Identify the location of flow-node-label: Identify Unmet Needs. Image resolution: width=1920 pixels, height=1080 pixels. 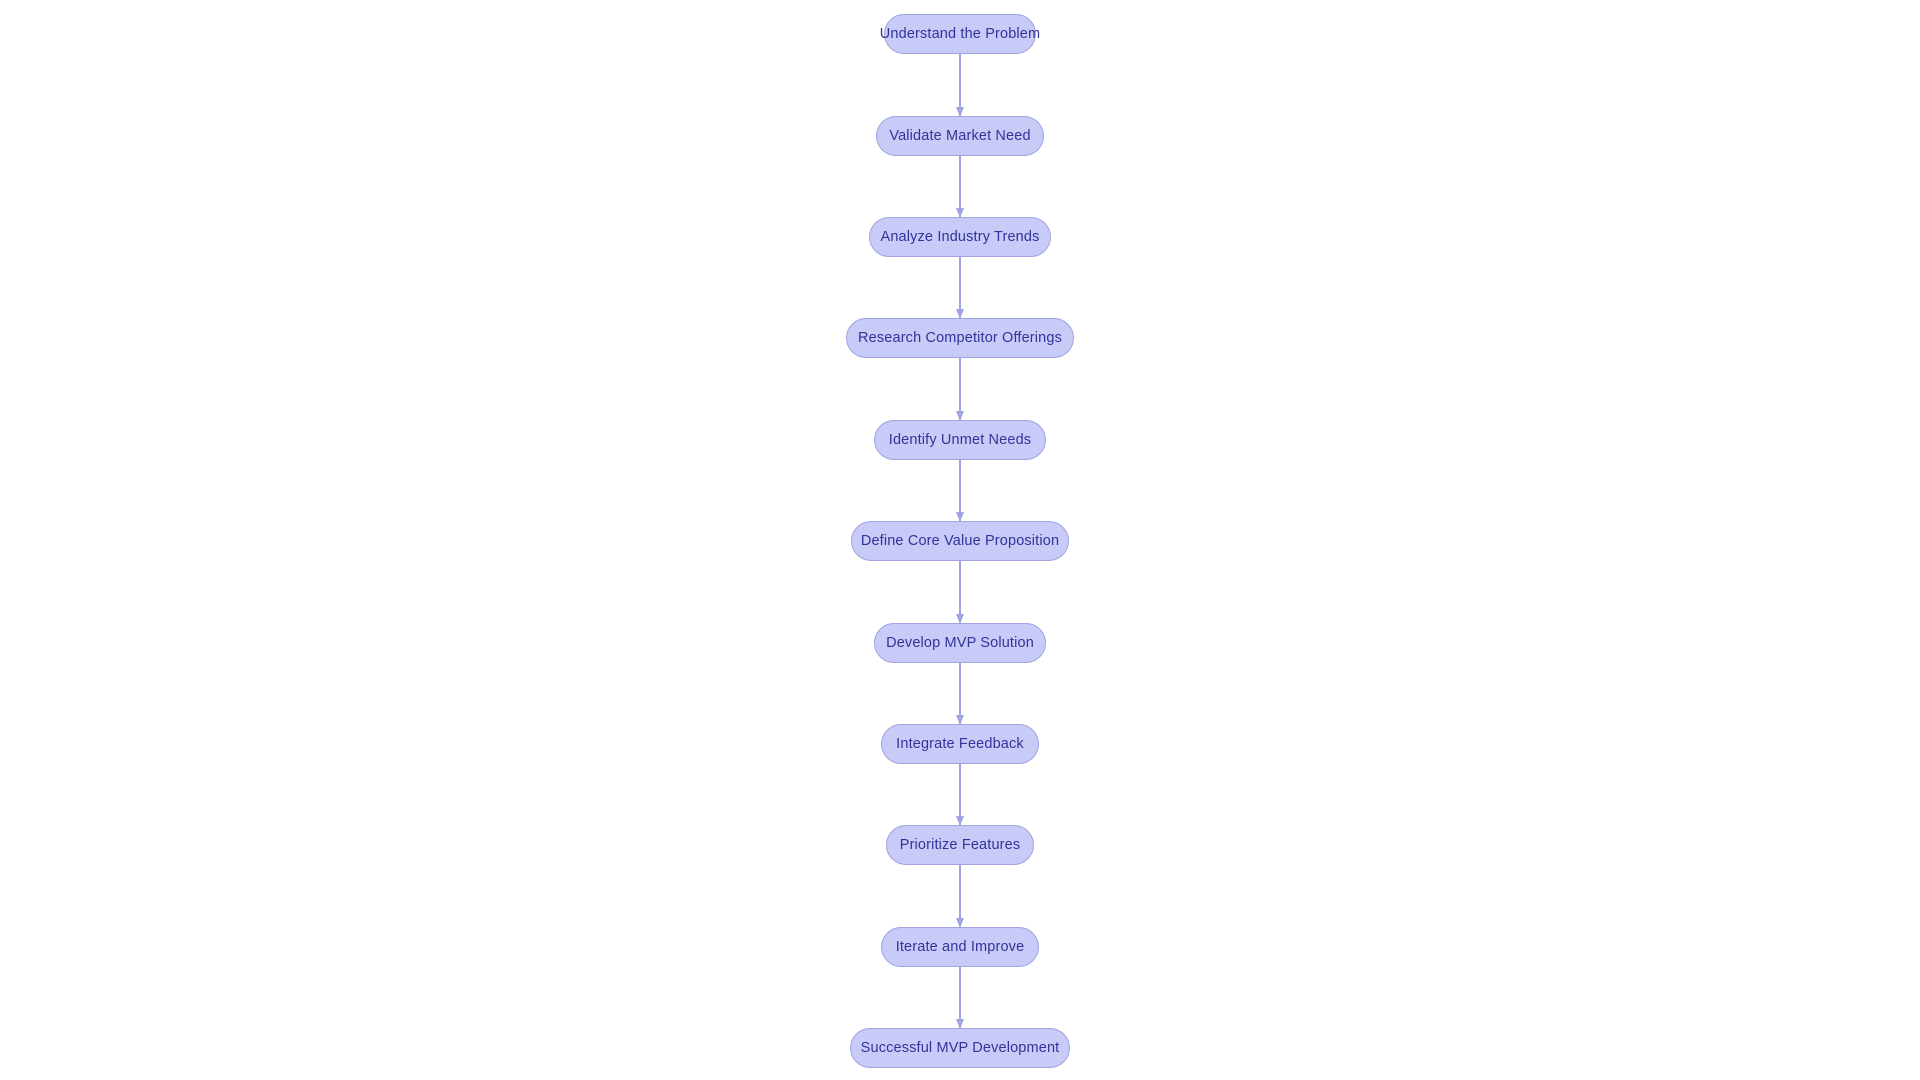
(960, 439).